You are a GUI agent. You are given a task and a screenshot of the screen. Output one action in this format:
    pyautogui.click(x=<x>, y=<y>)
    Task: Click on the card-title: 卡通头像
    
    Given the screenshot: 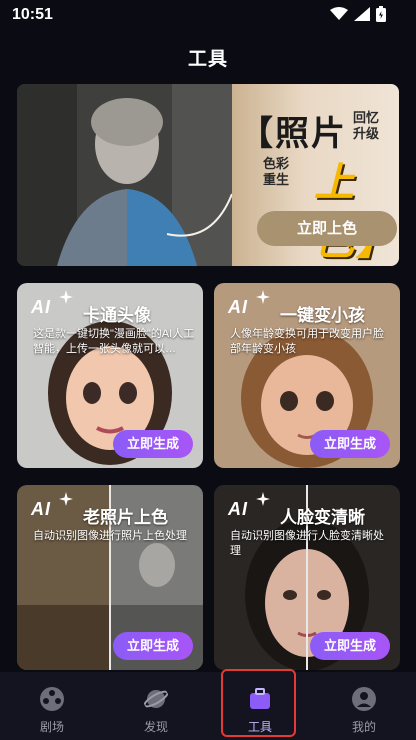 What is the action you would take?
    pyautogui.click(x=117, y=315)
    